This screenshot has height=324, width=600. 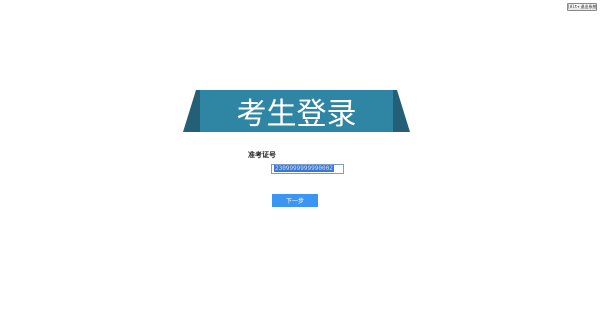 What do you see at coordinates (304, 168) in the screenshot?
I see `admission-number-value: 2309999999990002` at bounding box center [304, 168].